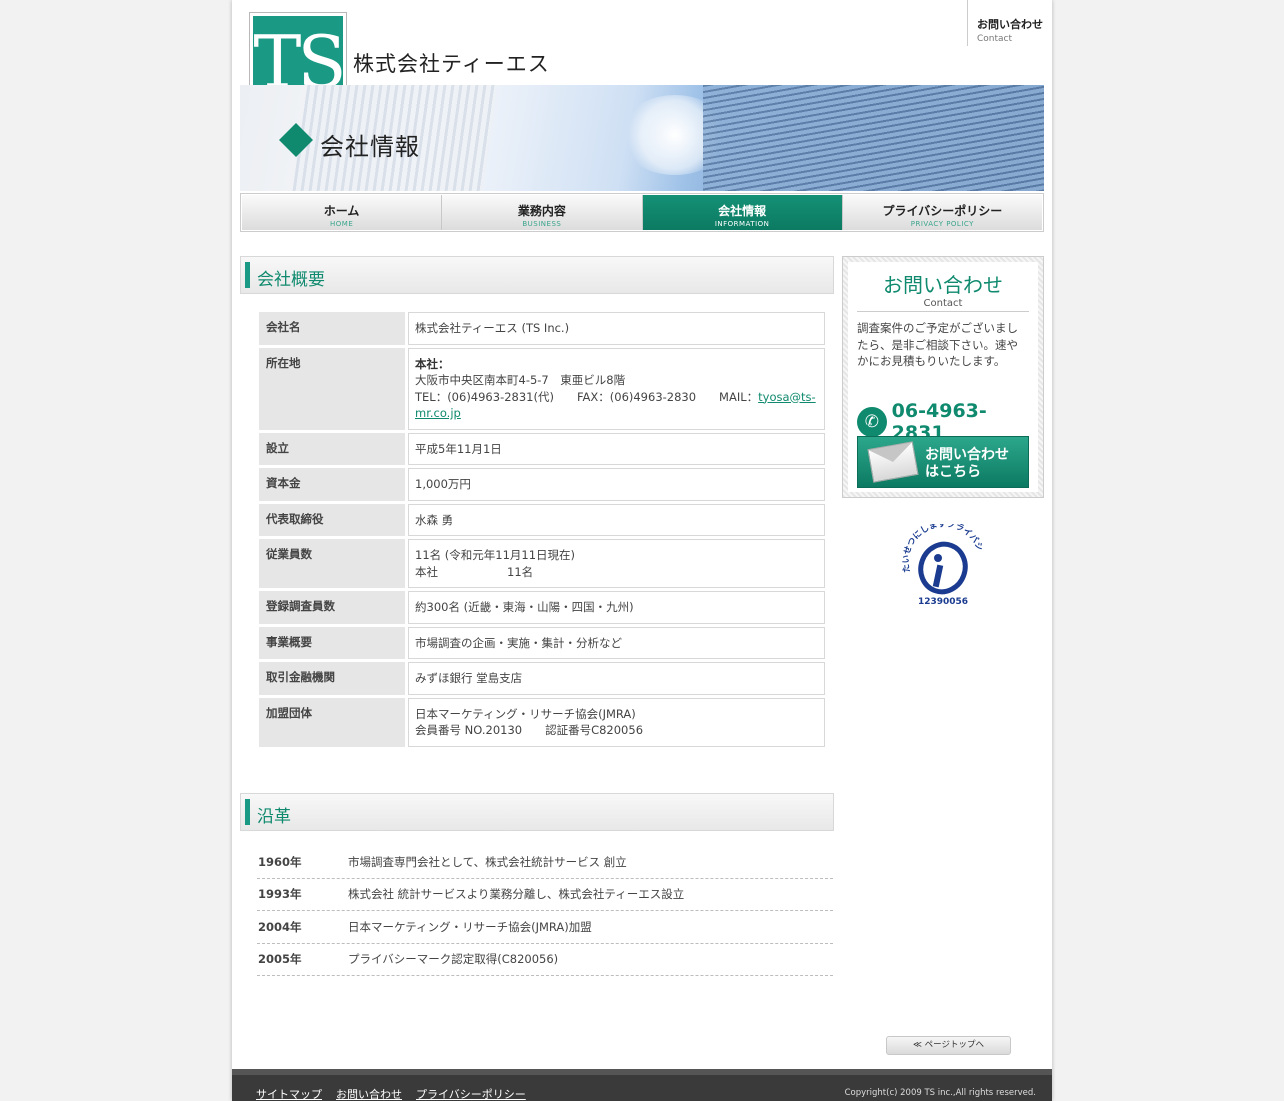  Describe the element at coordinates (940, 556) in the screenshot. I see `privacy-mark-icon: たいせつにしますプライバシー` at that location.